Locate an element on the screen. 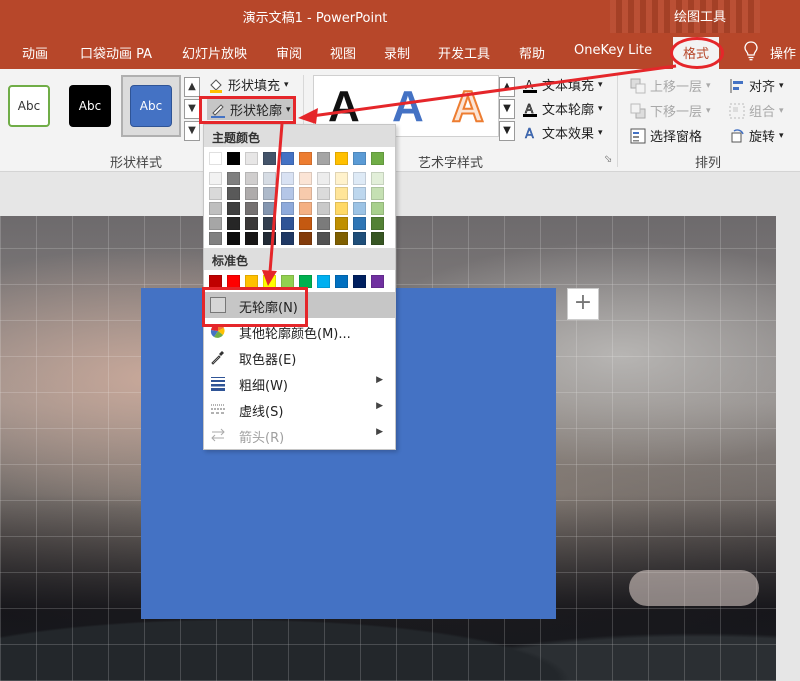 The width and height of the screenshot is (800, 681). send-backward-button: 下移一层 ▾ is located at coordinates (670, 110).